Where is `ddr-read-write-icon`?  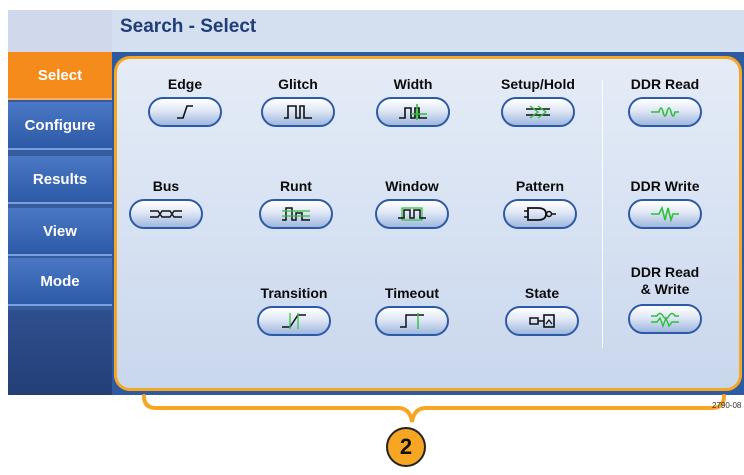 ddr-read-write-icon is located at coordinates (665, 320).